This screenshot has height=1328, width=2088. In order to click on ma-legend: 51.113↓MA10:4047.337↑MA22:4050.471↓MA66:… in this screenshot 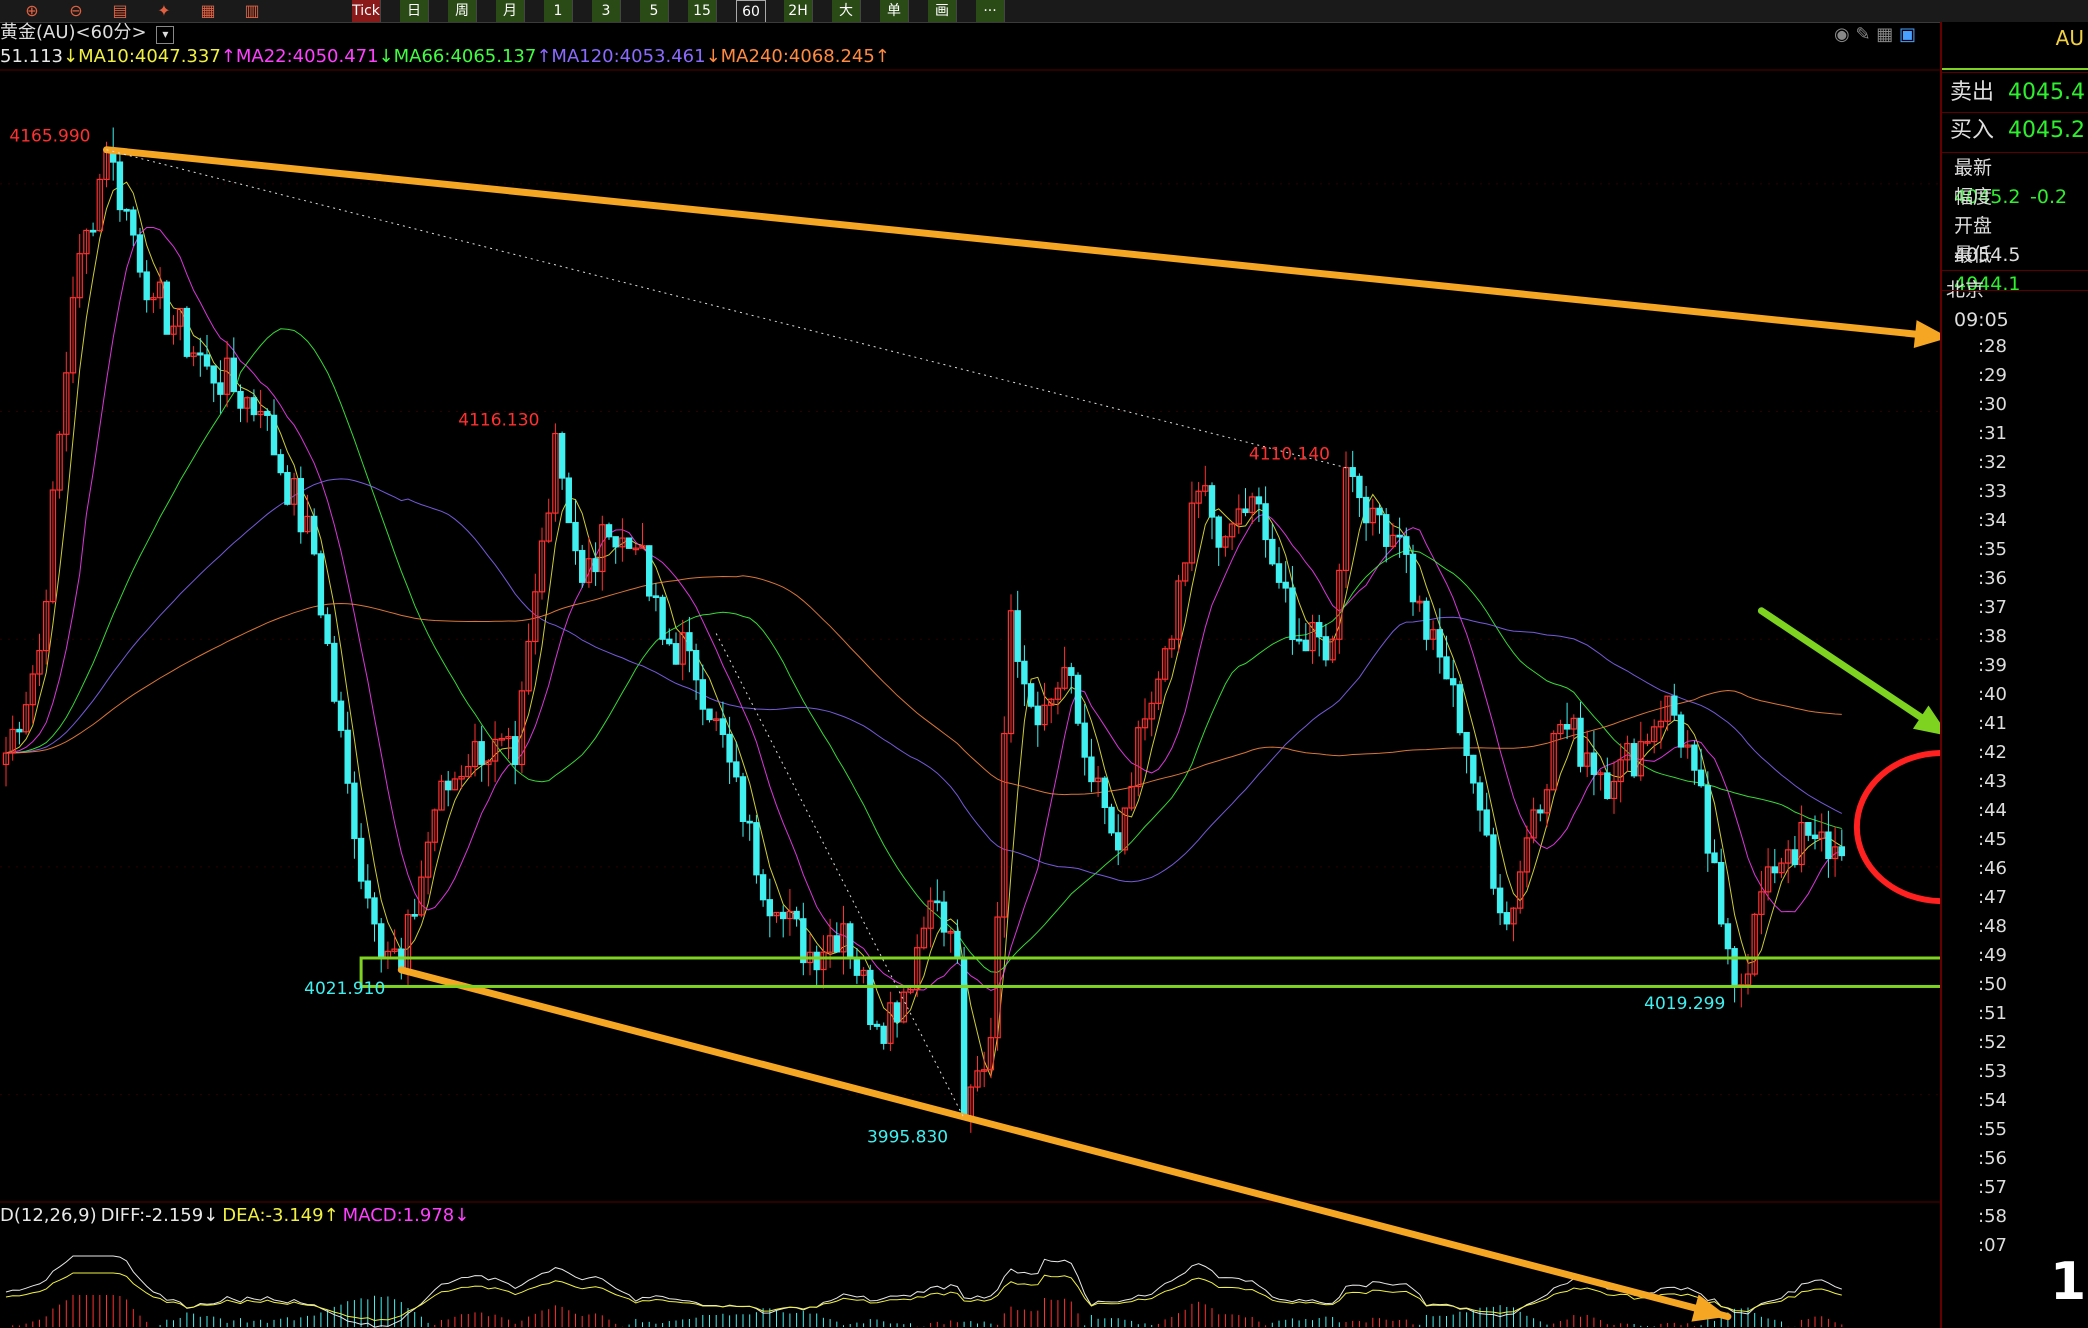, I will do `click(445, 57)`.